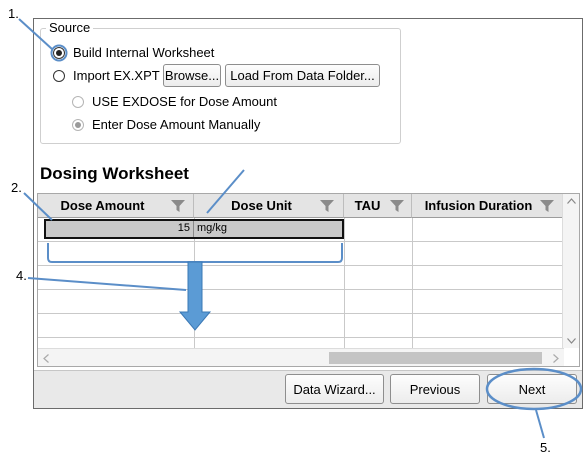 This screenshot has height=457, width=585. Describe the element at coordinates (435, 358) in the screenshot. I see `horizontal-scroll-thumb` at that location.